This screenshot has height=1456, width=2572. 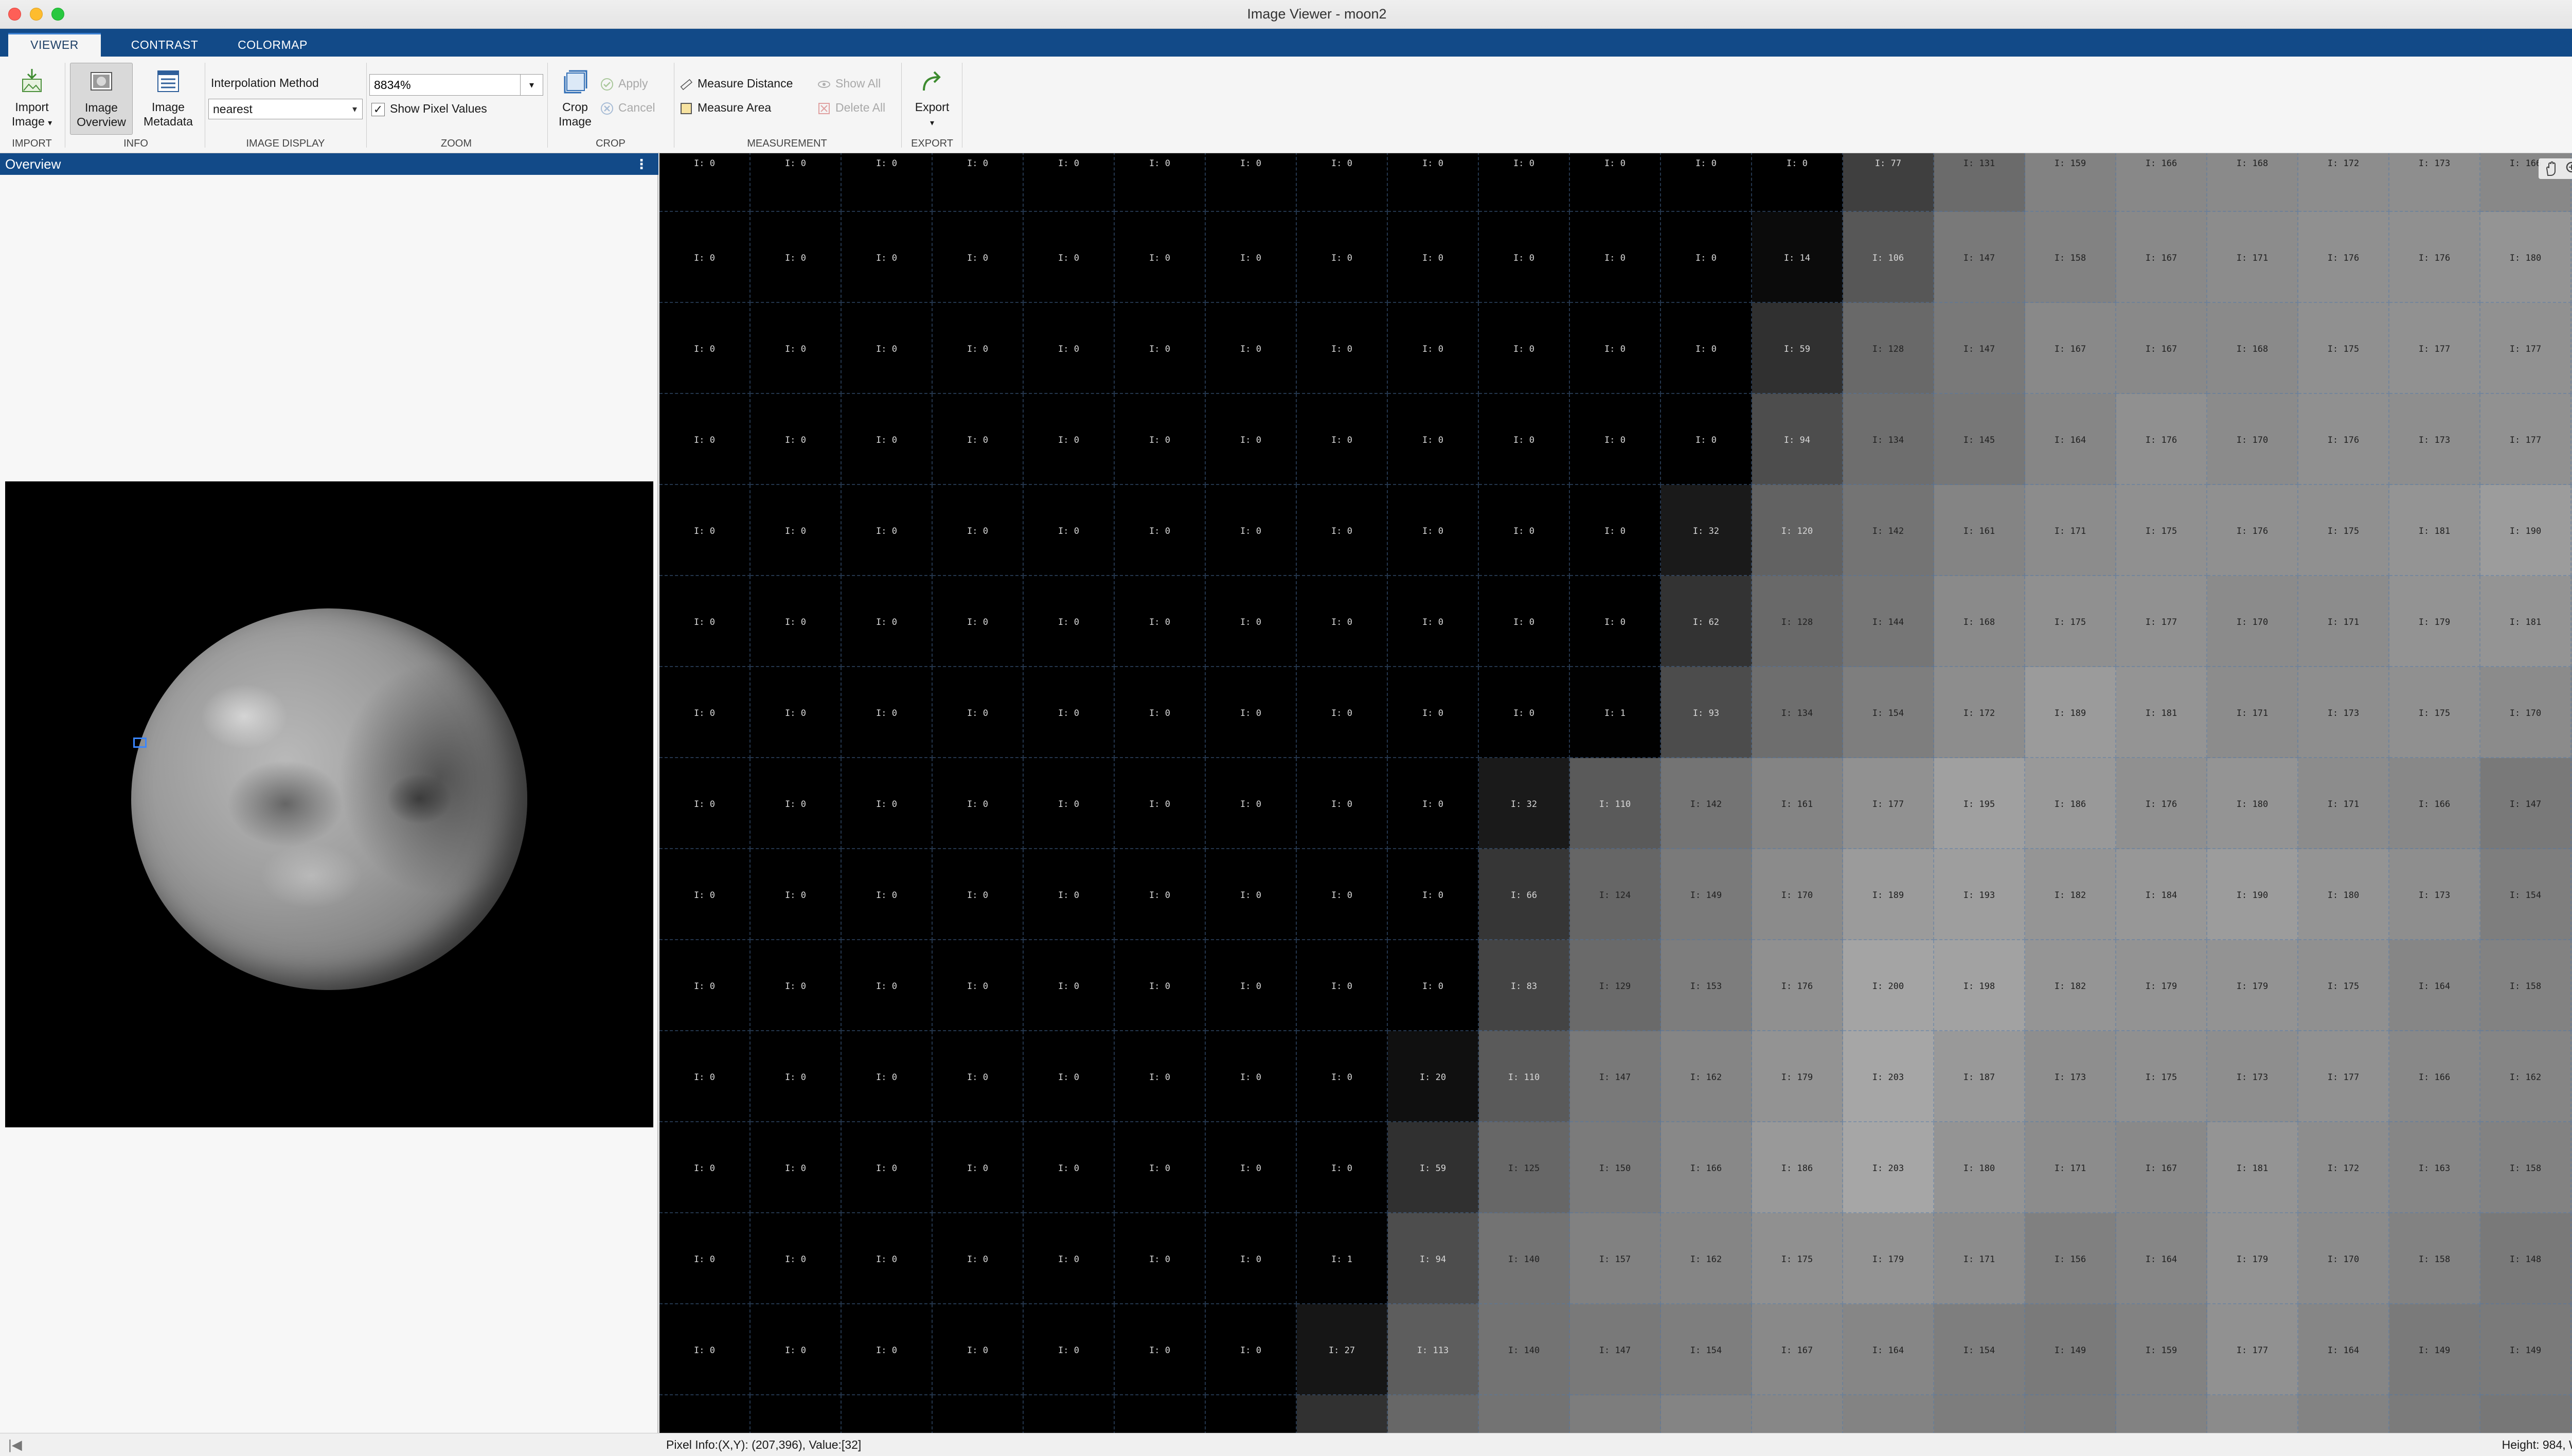 What do you see at coordinates (624, 83) in the screenshot?
I see `apply-button: Apply` at bounding box center [624, 83].